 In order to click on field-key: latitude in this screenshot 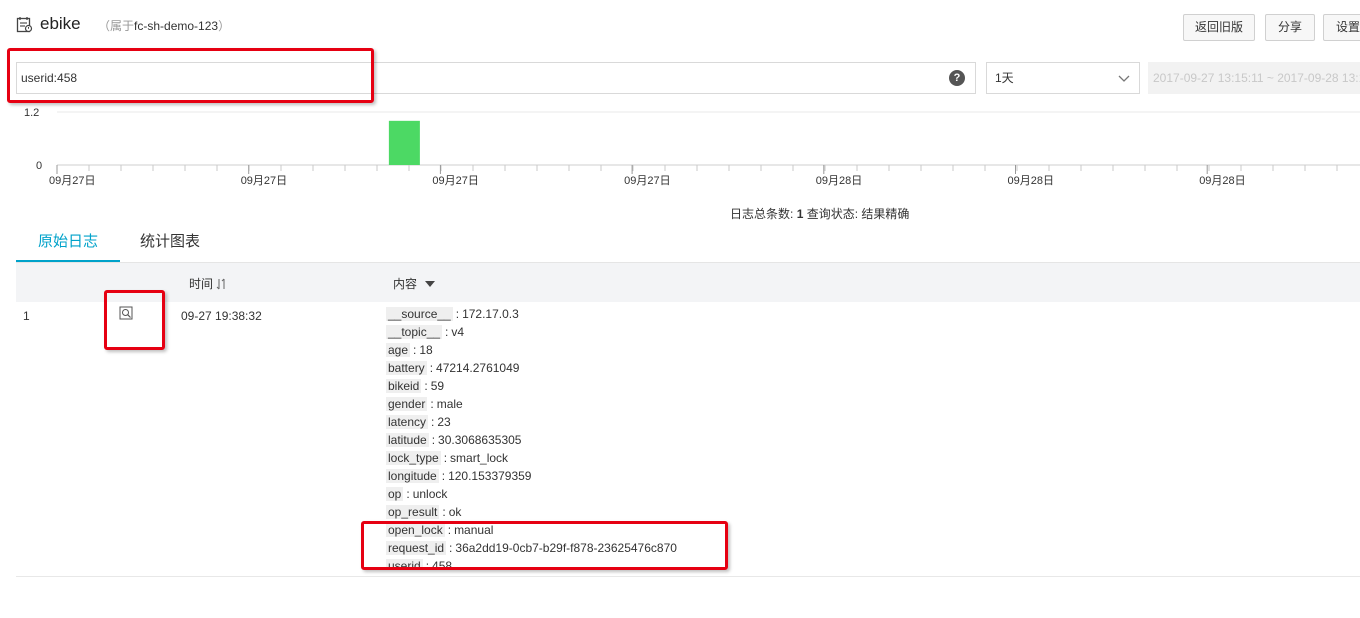, I will do `click(407, 440)`.